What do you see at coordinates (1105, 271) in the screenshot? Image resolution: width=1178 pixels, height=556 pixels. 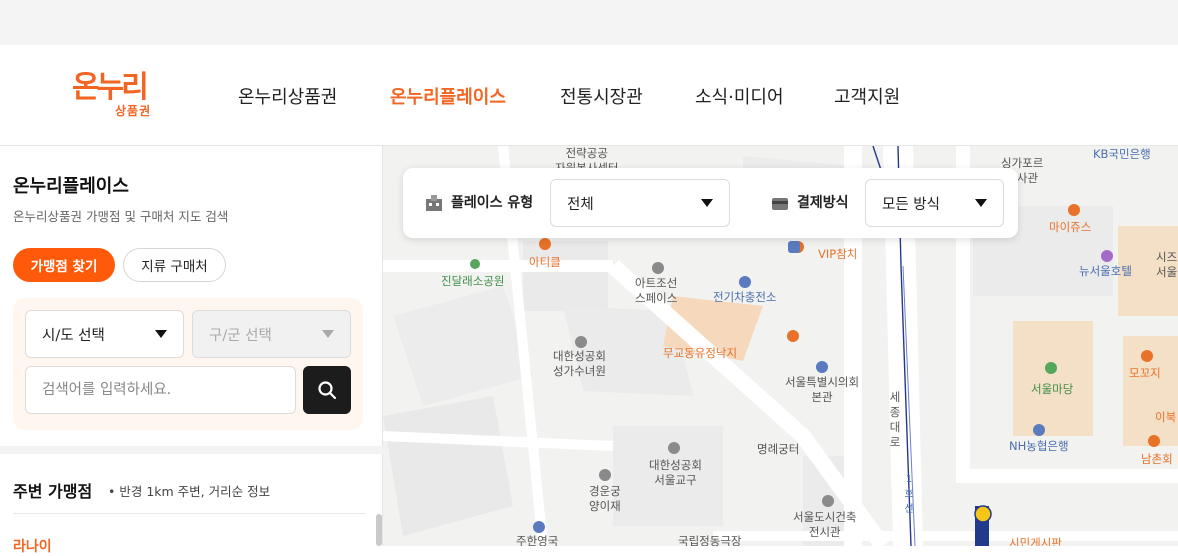 I see `map-label: 뉴서울호텔` at bounding box center [1105, 271].